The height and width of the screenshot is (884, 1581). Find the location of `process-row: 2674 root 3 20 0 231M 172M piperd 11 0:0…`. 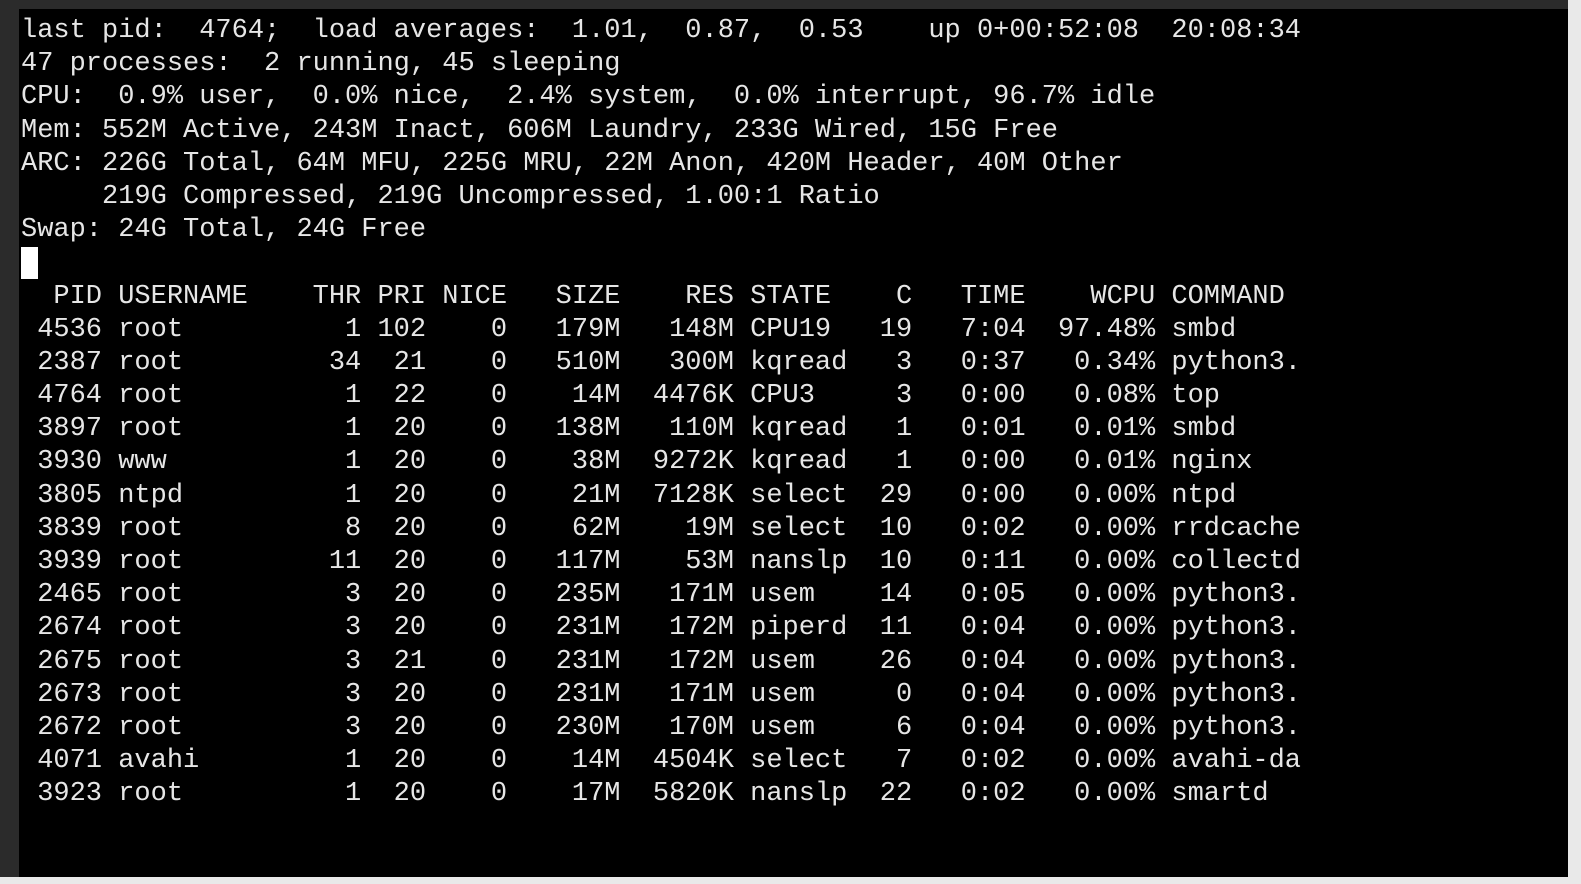

process-row: 2674 root 3 20 0 231M 172M piperd 11 0:0… is located at coordinates (661, 628).